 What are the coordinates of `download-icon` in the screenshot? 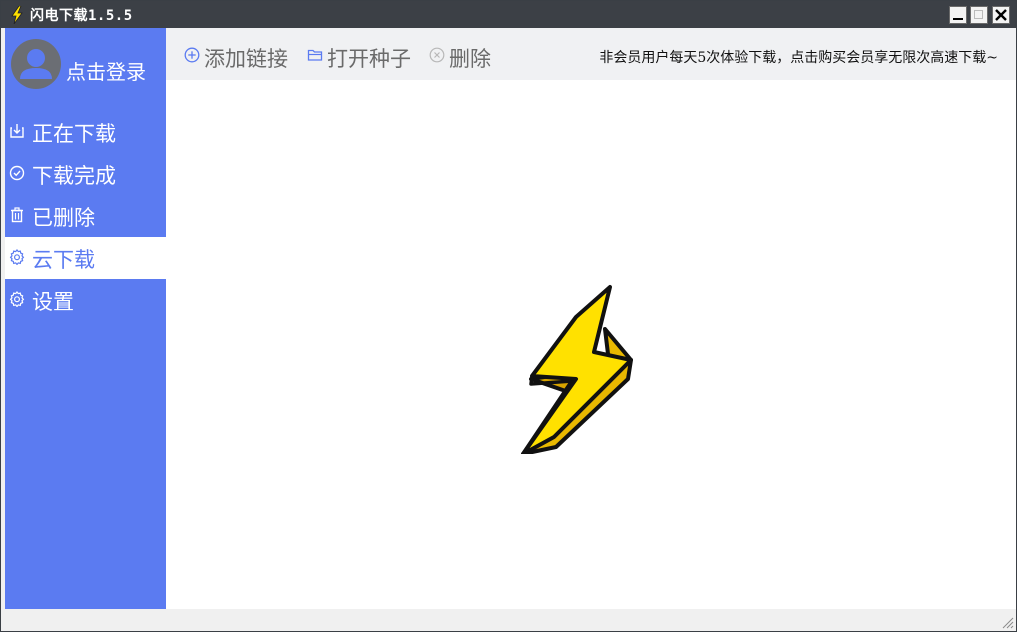 It's located at (17, 131).